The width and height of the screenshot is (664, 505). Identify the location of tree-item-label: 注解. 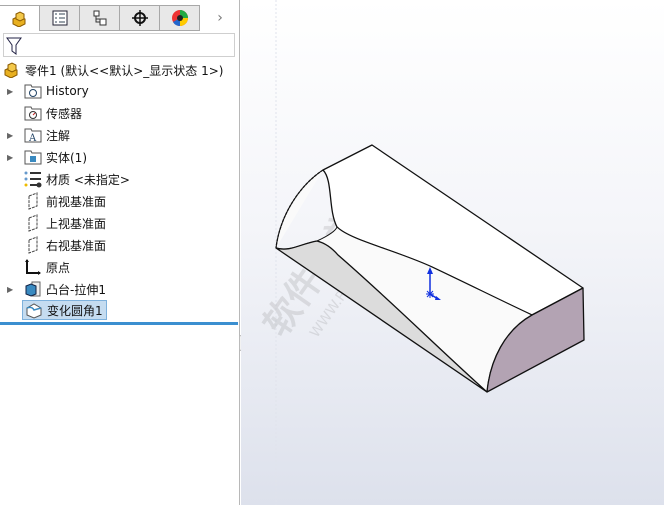
(58, 135).